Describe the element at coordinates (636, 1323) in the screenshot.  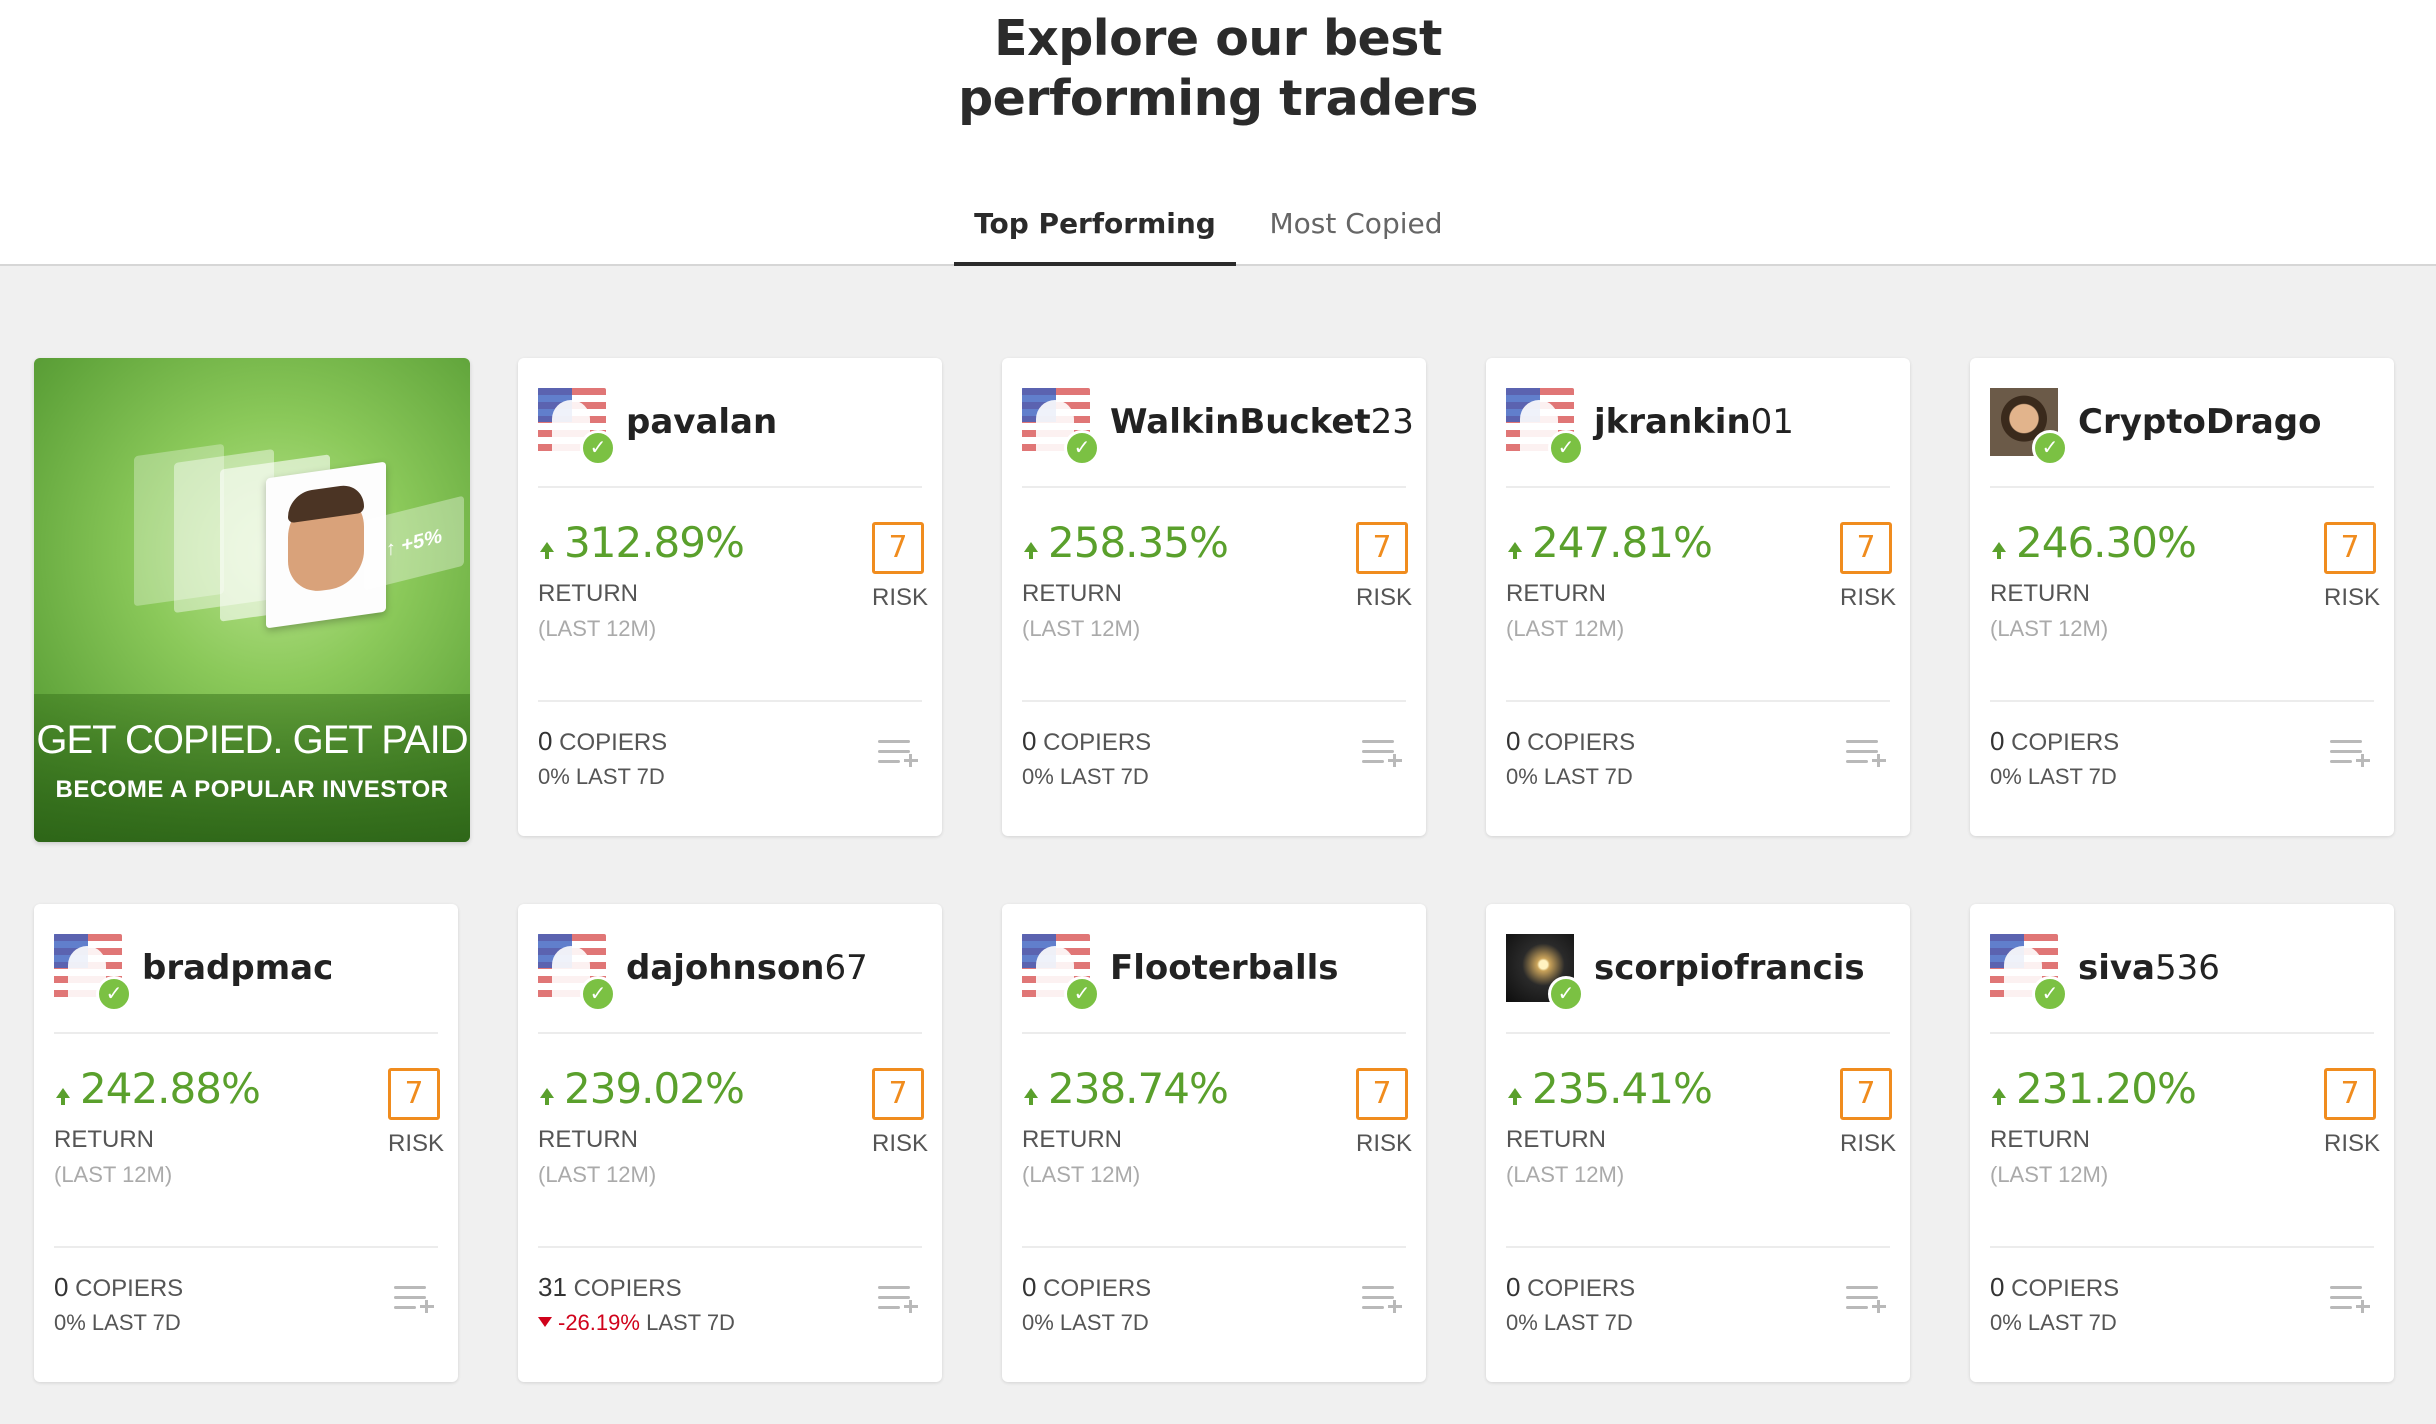
I see `last7-change: -26.19% LAST 7D` at that location.